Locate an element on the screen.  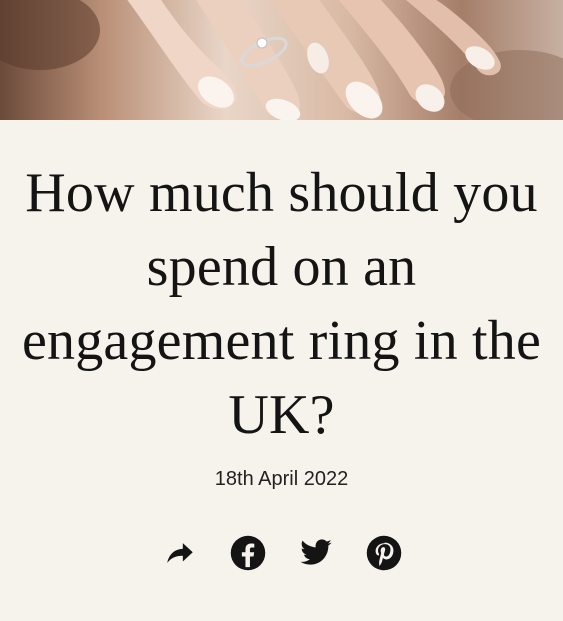
twitter-icon is located at coordinates (315, 552).